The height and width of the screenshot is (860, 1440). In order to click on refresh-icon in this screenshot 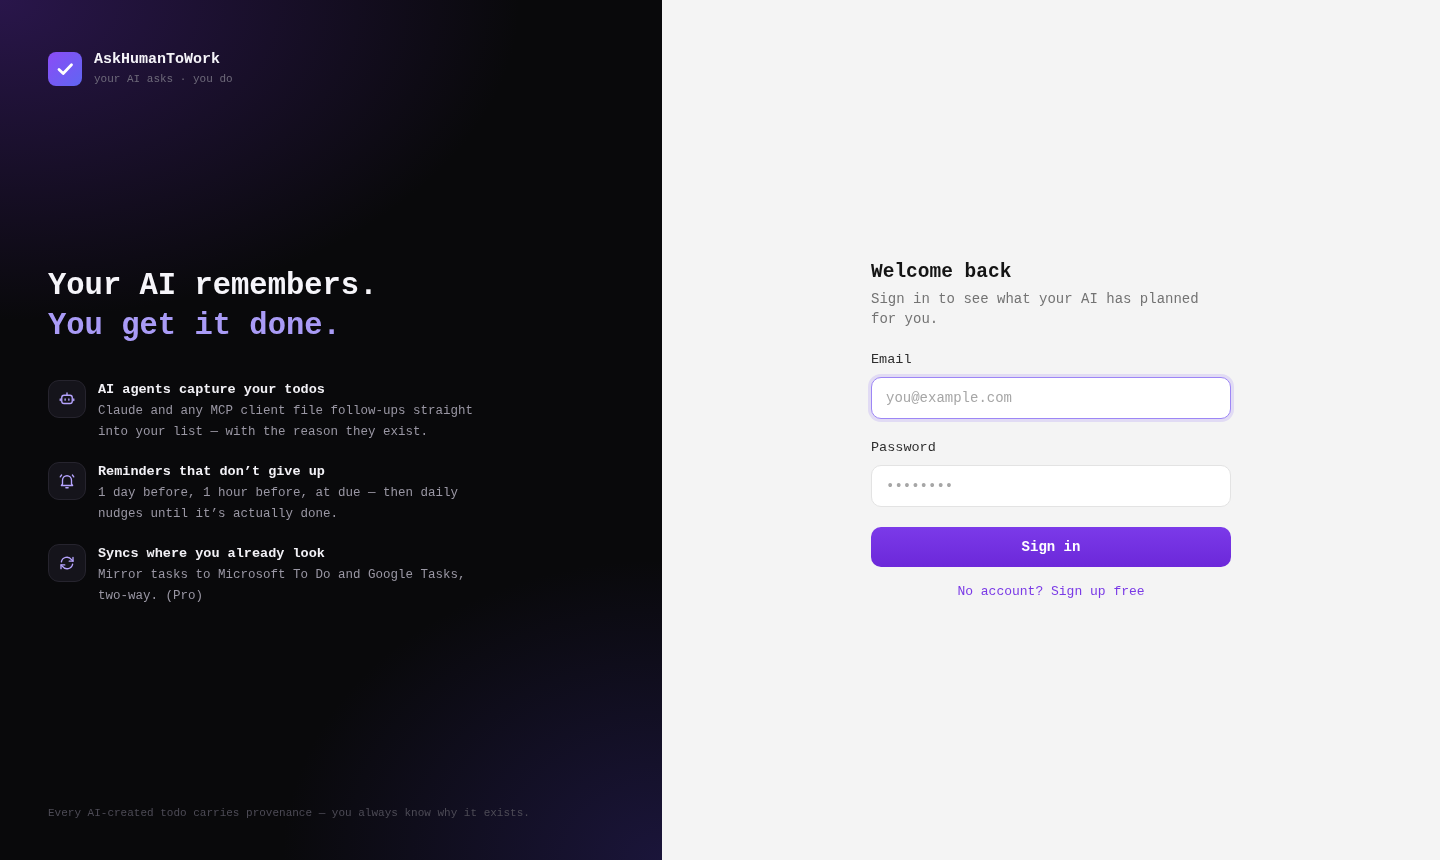, I will do `click(67, 562)`.